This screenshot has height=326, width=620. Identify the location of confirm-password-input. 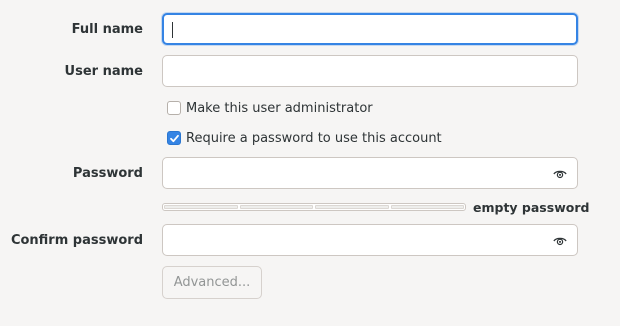
(370, 240).